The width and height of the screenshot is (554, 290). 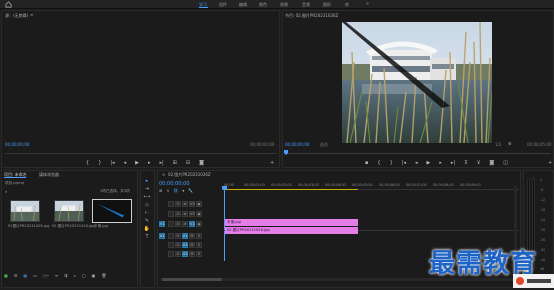 I want to click on workspace-tab-color: 颜色, so click(x=263, y=5).